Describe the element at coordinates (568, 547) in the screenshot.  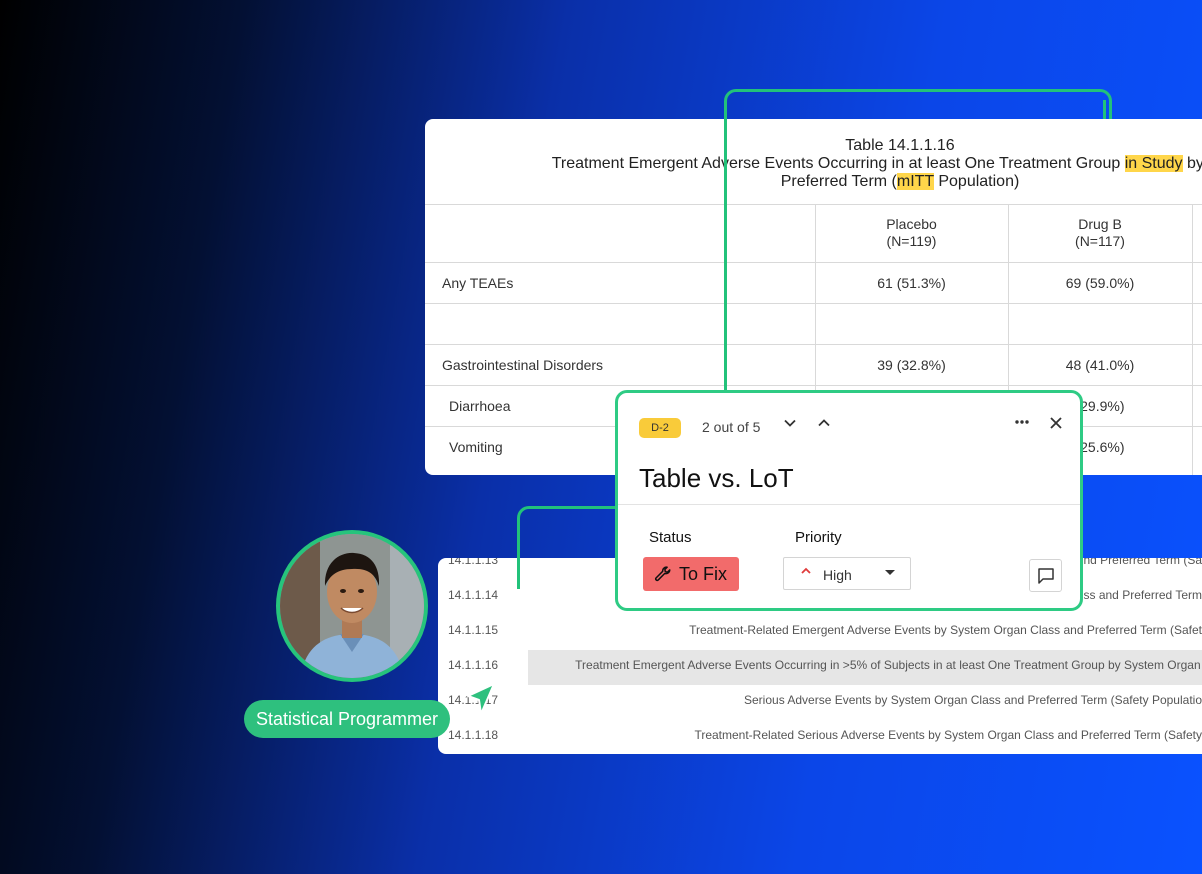
I see `connector-line-bottom` at that location.